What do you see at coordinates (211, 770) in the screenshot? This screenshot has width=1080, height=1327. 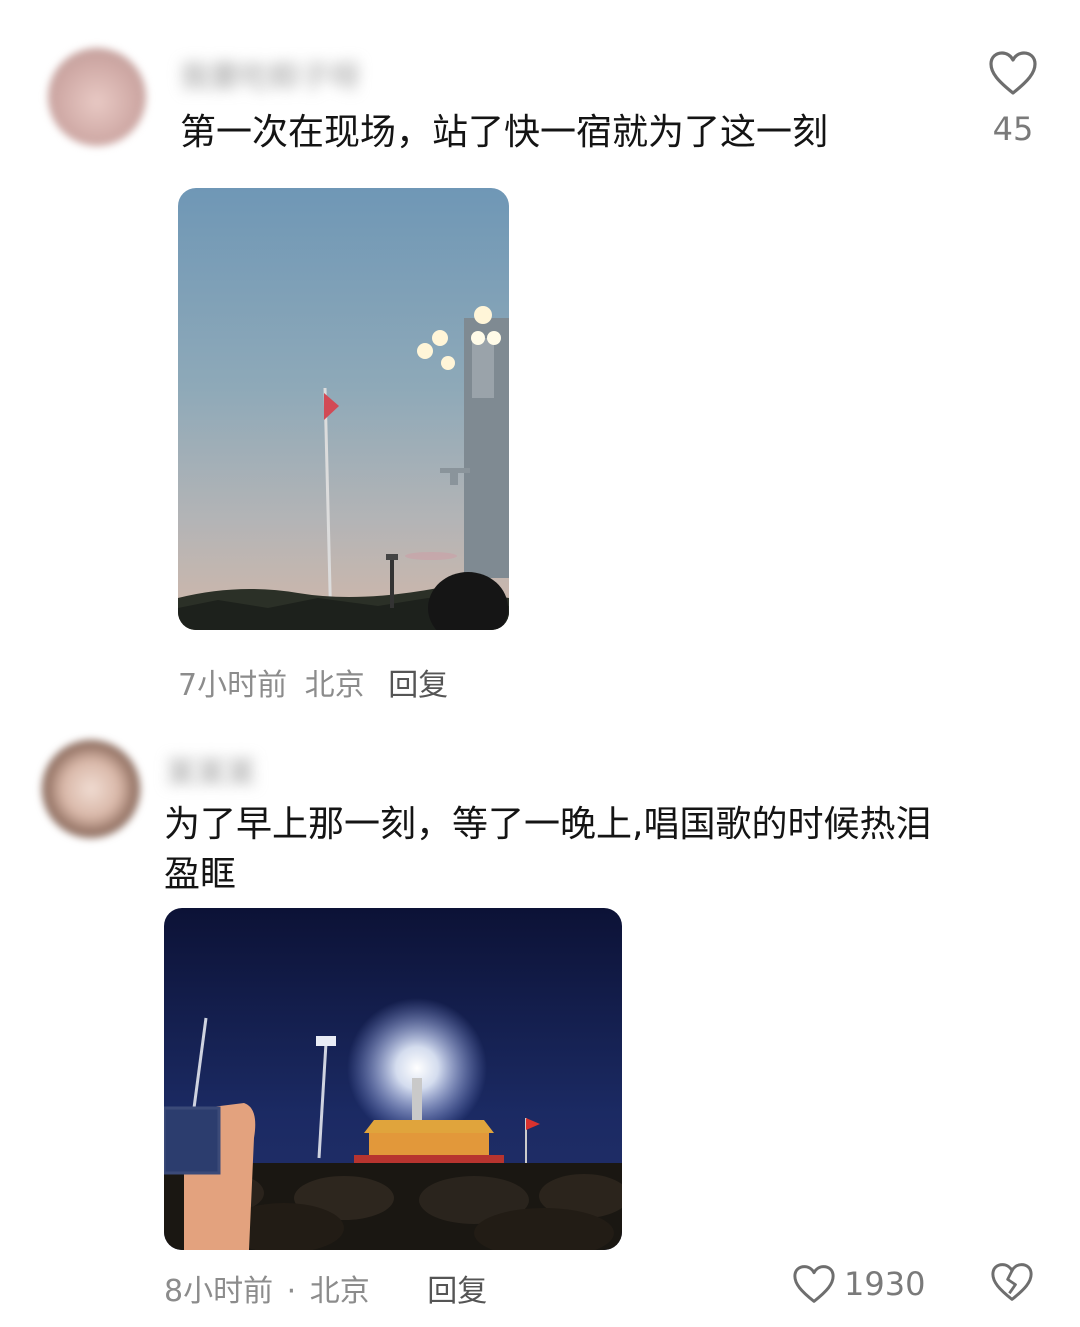 I see `username: 某某某` at bounding box center [211, 770].